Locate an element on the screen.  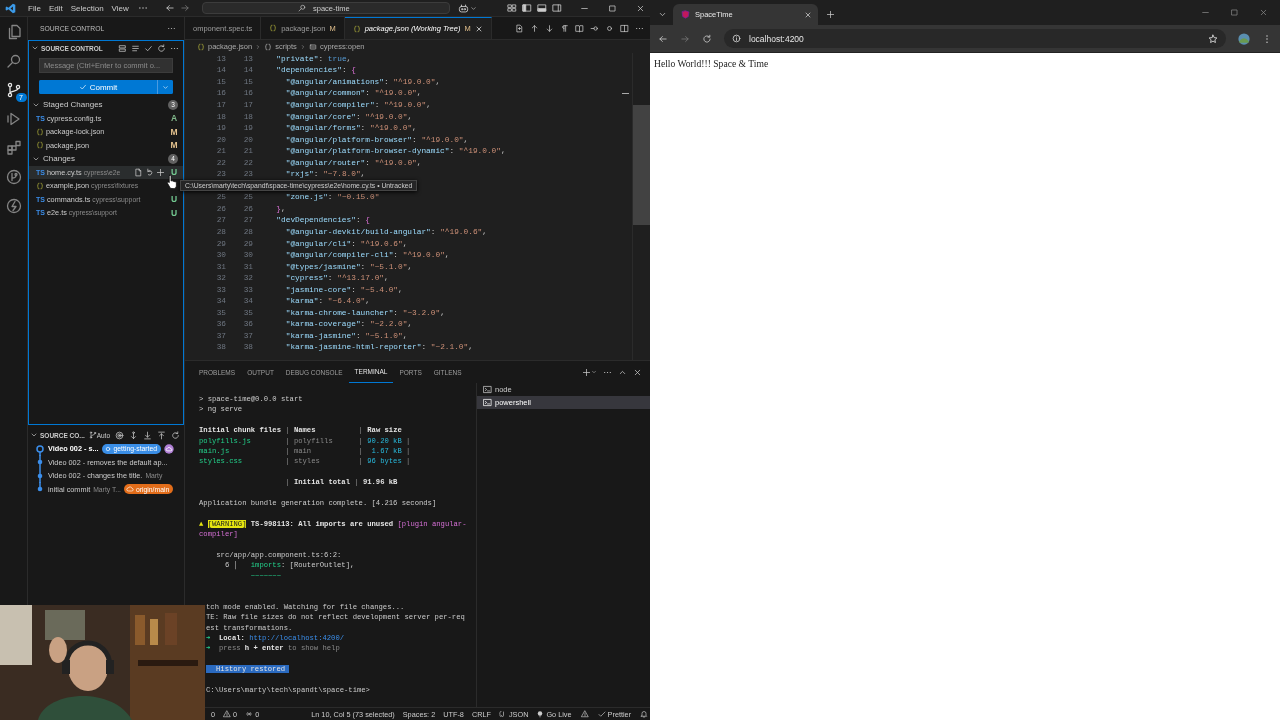
pull-icon is located at coordinates (147, 435).